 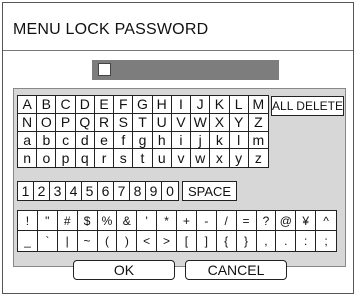 I want to click on symbol-key: ^, so click(x=326, y=221).